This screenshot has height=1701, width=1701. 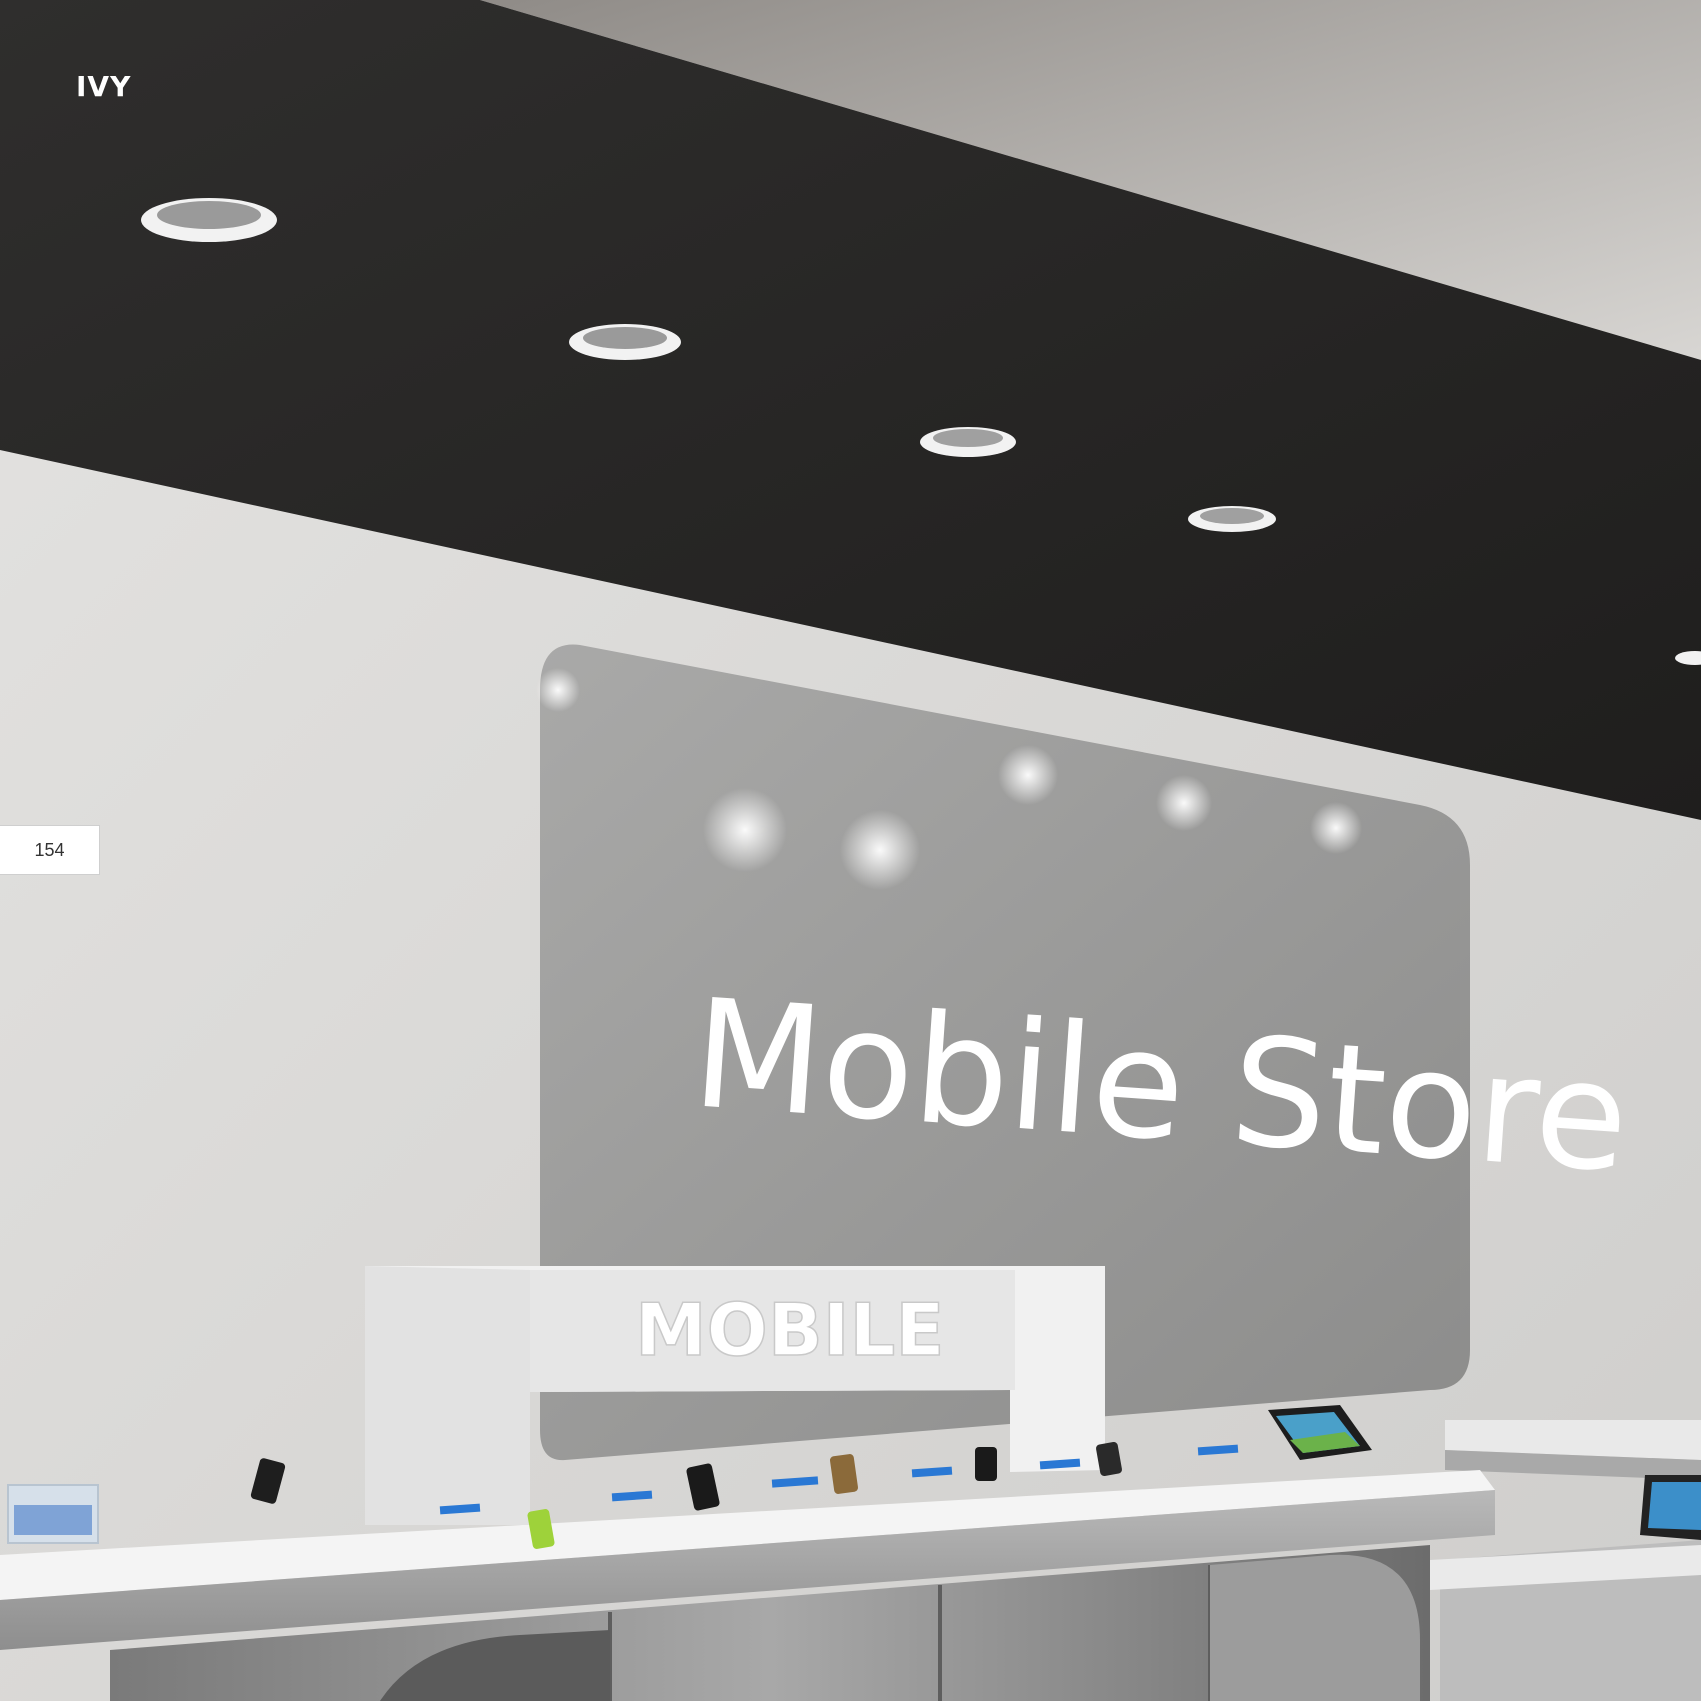 What do you see at coordinates (104, 86) in the screenshot?
I see `brand-logo: IVY` at bounding box center [104, 86].